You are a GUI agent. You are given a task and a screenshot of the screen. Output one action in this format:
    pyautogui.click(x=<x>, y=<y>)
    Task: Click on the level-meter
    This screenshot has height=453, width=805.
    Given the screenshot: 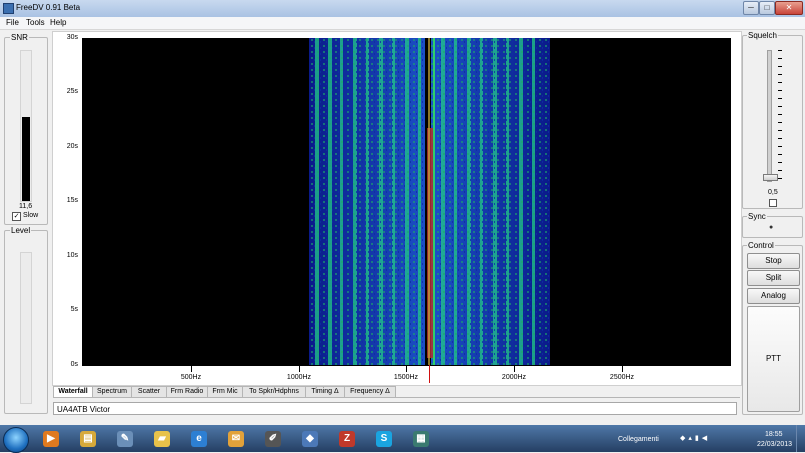 What is the action you would take?
    pyautogui.click(x=26, y=328)
    